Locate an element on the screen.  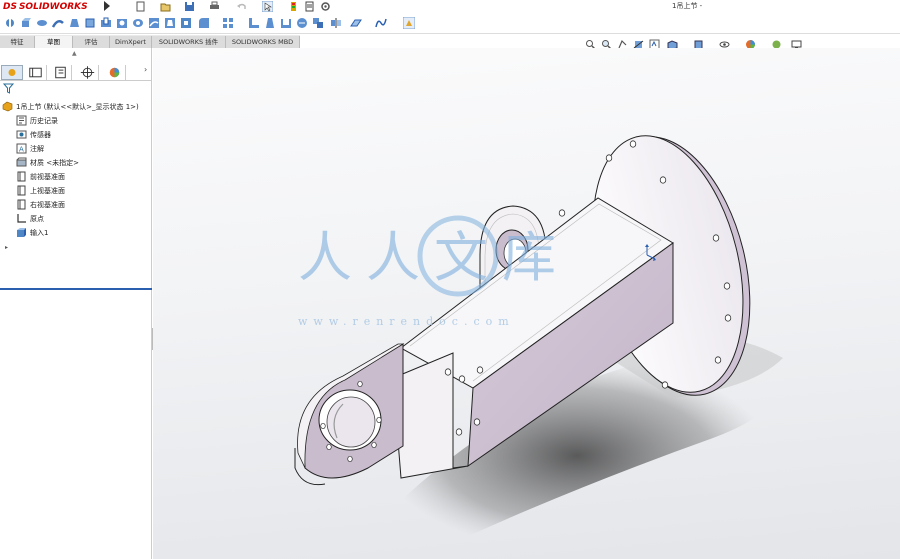
hole-wizard-icon is located at coordinates (122, 23).